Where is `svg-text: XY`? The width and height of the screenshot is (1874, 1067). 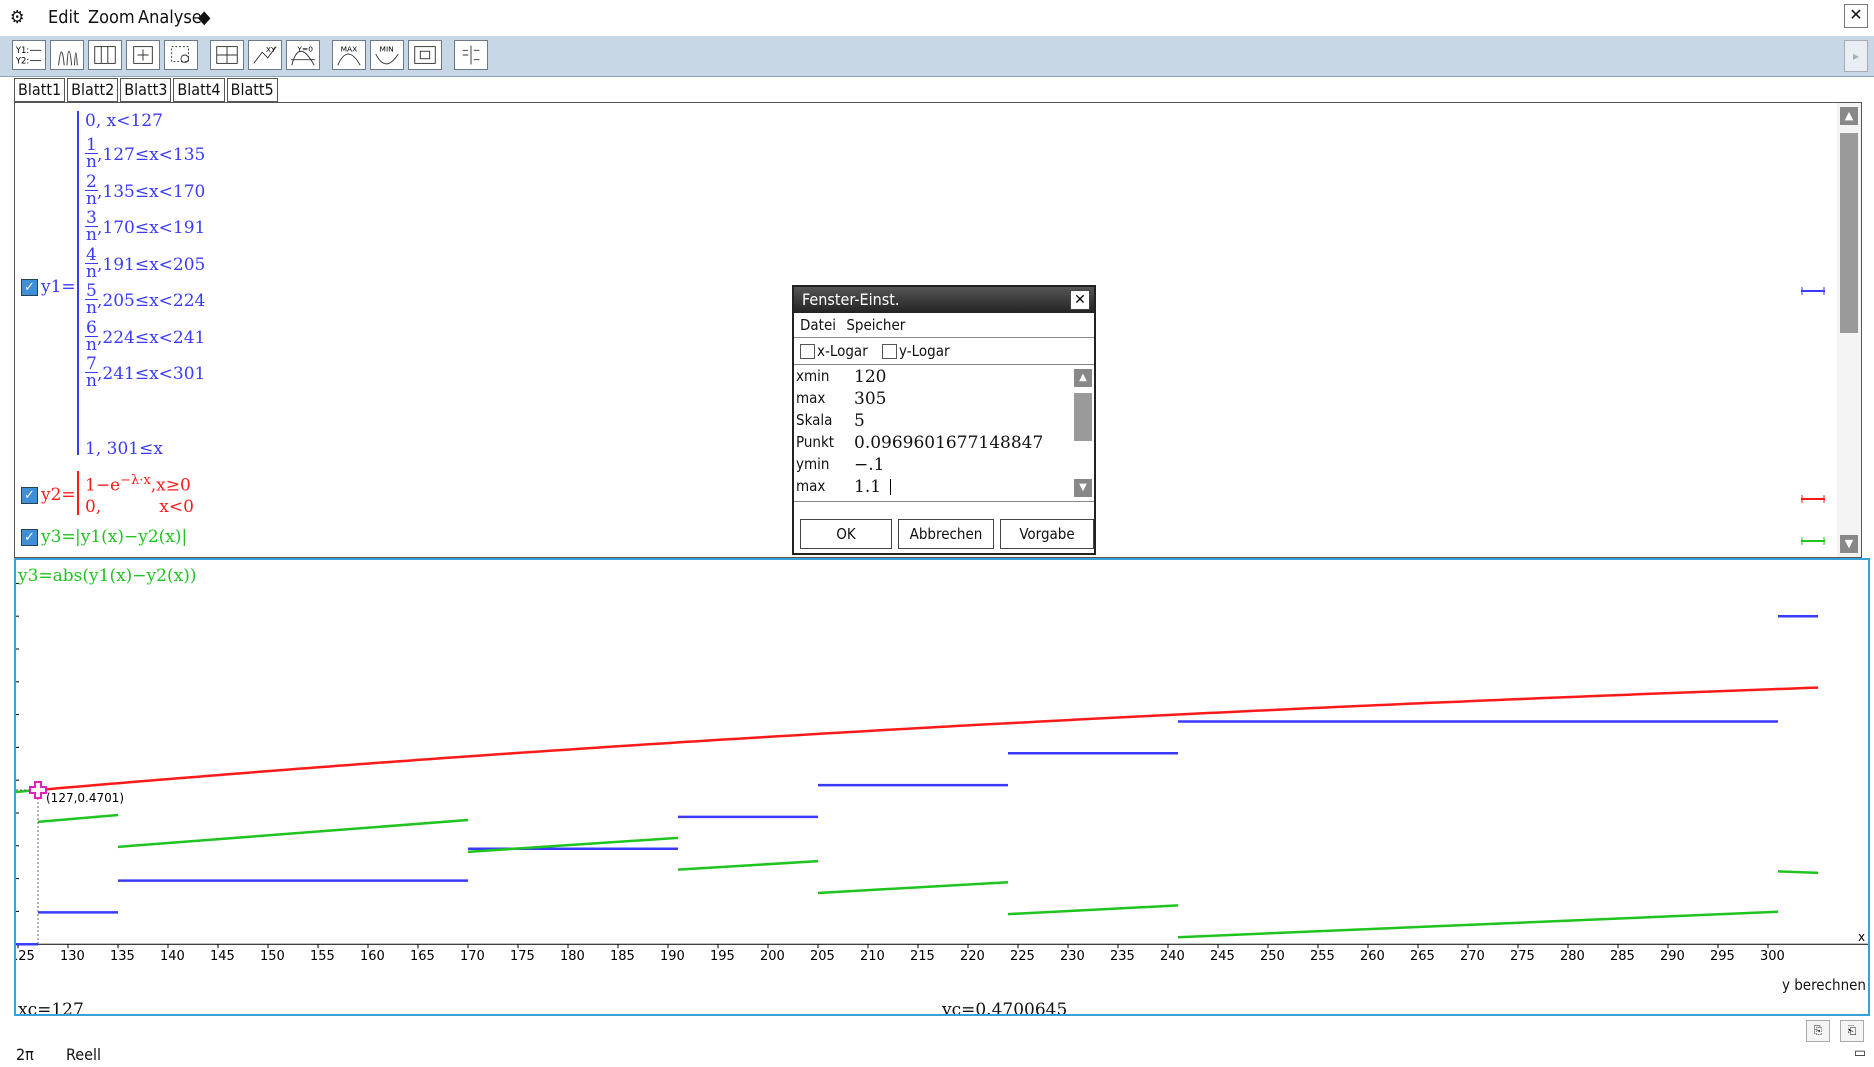 svg-text: XY is located at coordinates (271, 49).